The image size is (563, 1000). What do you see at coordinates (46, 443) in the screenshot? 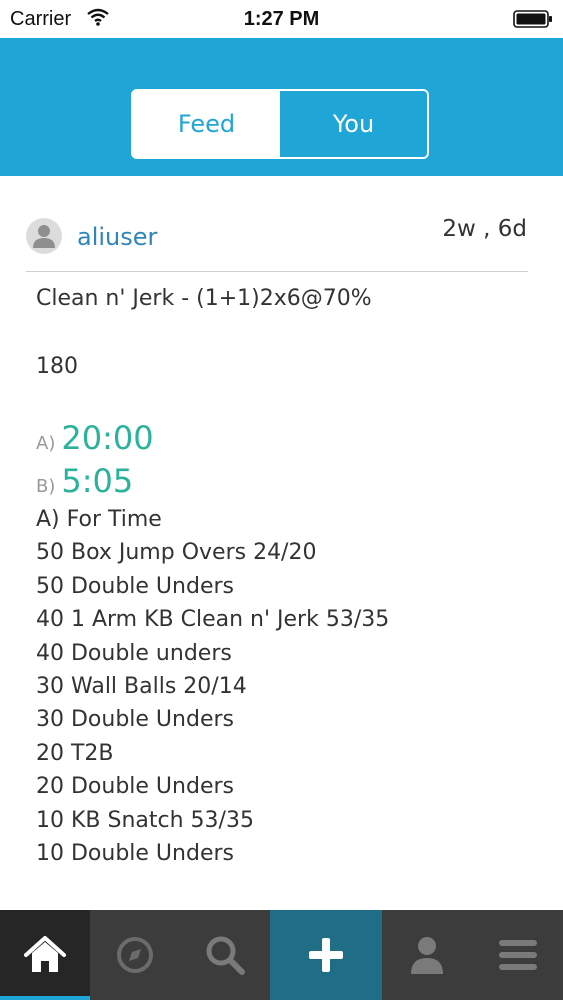
I see `result-a-label: A)` at bounding box center [46, 443].